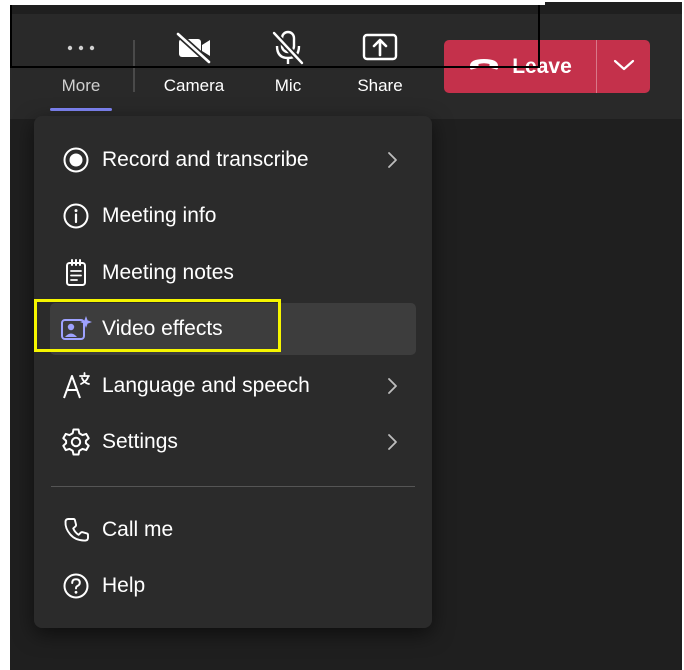 This screenshot has width=684, height=670. What do you see at coordinates (81, 109) in the screenshot?
I see `active-indicator` at bounding box center [81, 109].